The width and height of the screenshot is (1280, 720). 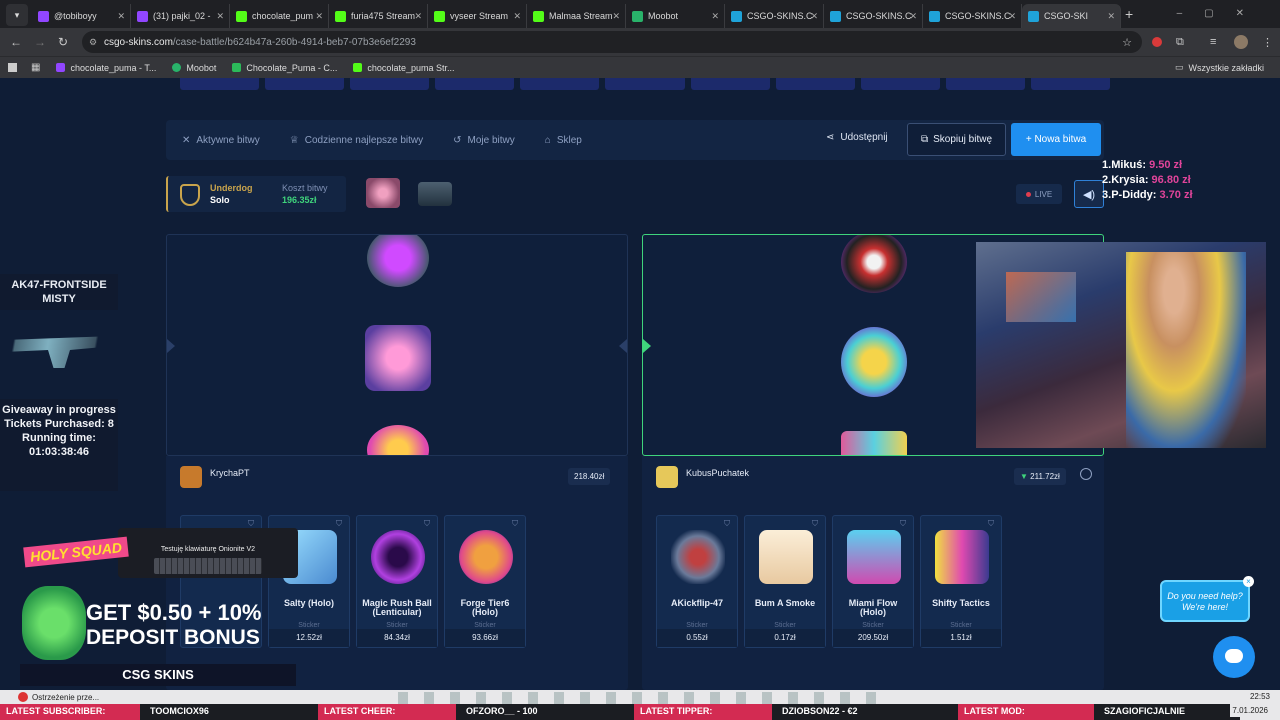 I want to click on player-total: 218.40zł, so click(x=589, y=476).